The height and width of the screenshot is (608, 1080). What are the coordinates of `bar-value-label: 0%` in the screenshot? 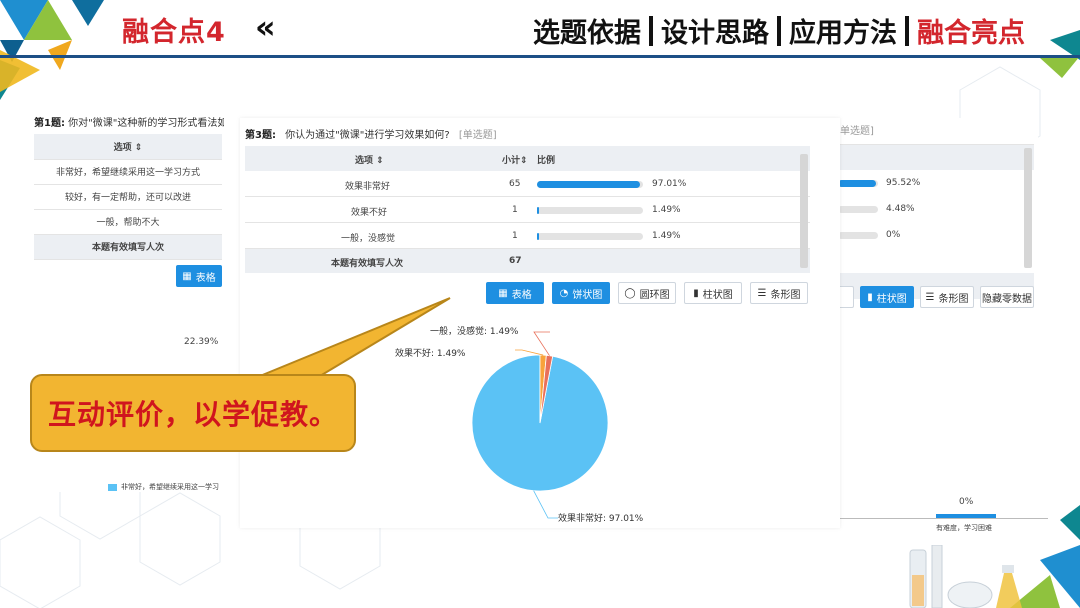 It's located at (966, 502).